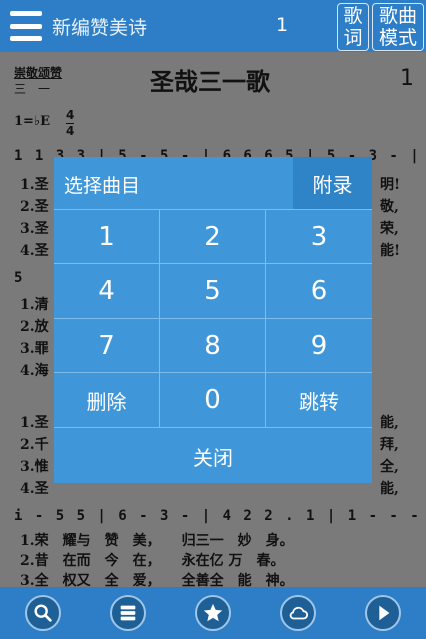 This screenshot has height=639, width=426. I want to click on lyric-row: 1.荣 耀与 赞 美， 归三一 妙 身。, so click(157, 541).